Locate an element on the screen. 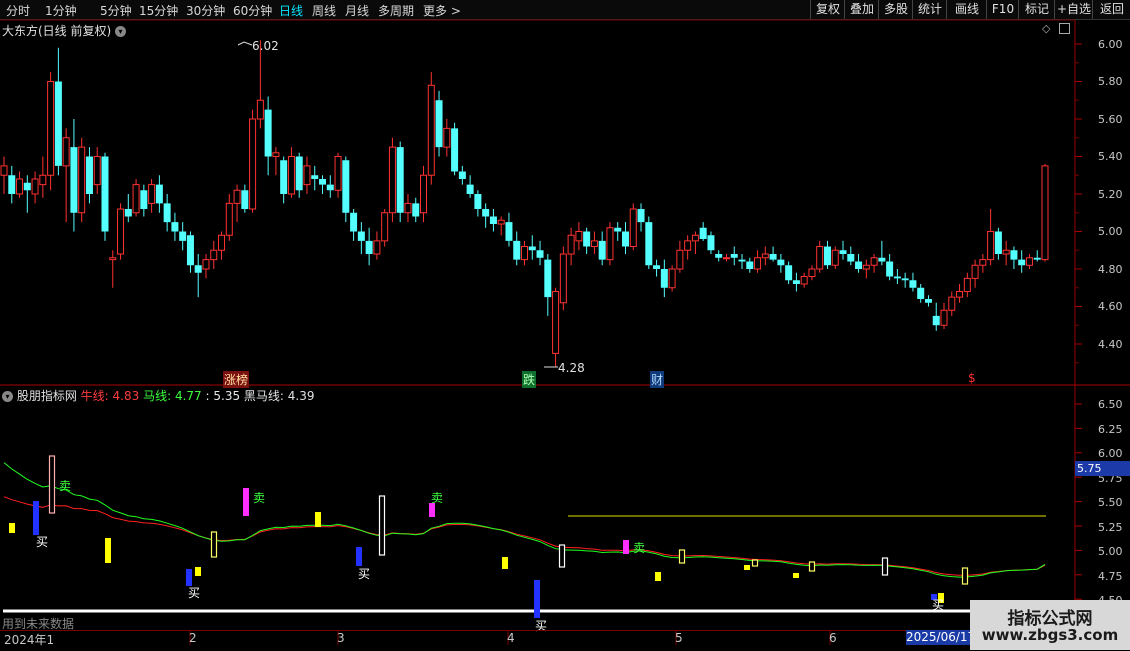 Image resolution: width=1130 pixels, height=651 pixels. event-limit-list: 涨榜 is located at coordinates (236, 379).